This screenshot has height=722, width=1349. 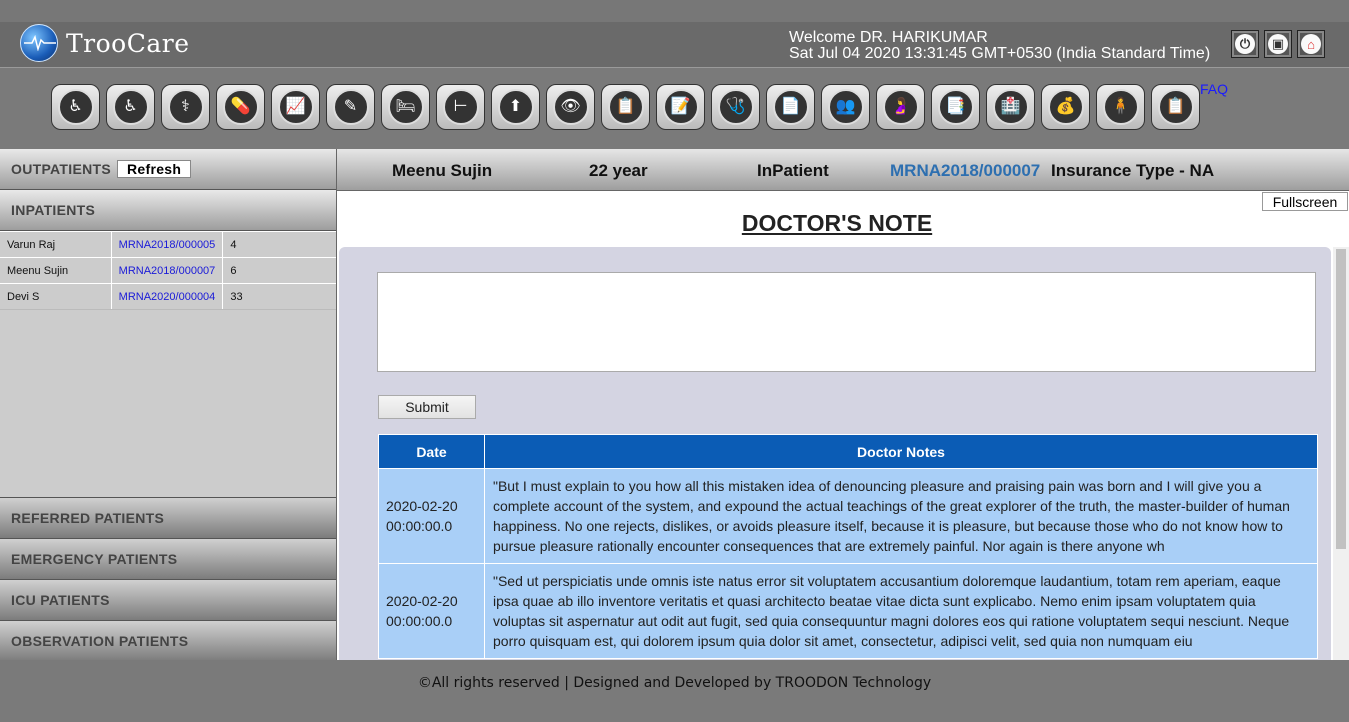 What do you see at coordinates (888, 37) in the screenshot?
I see `welcome-text: Welcome DR. HARIKUMAR` at bounding box center [888, 37].